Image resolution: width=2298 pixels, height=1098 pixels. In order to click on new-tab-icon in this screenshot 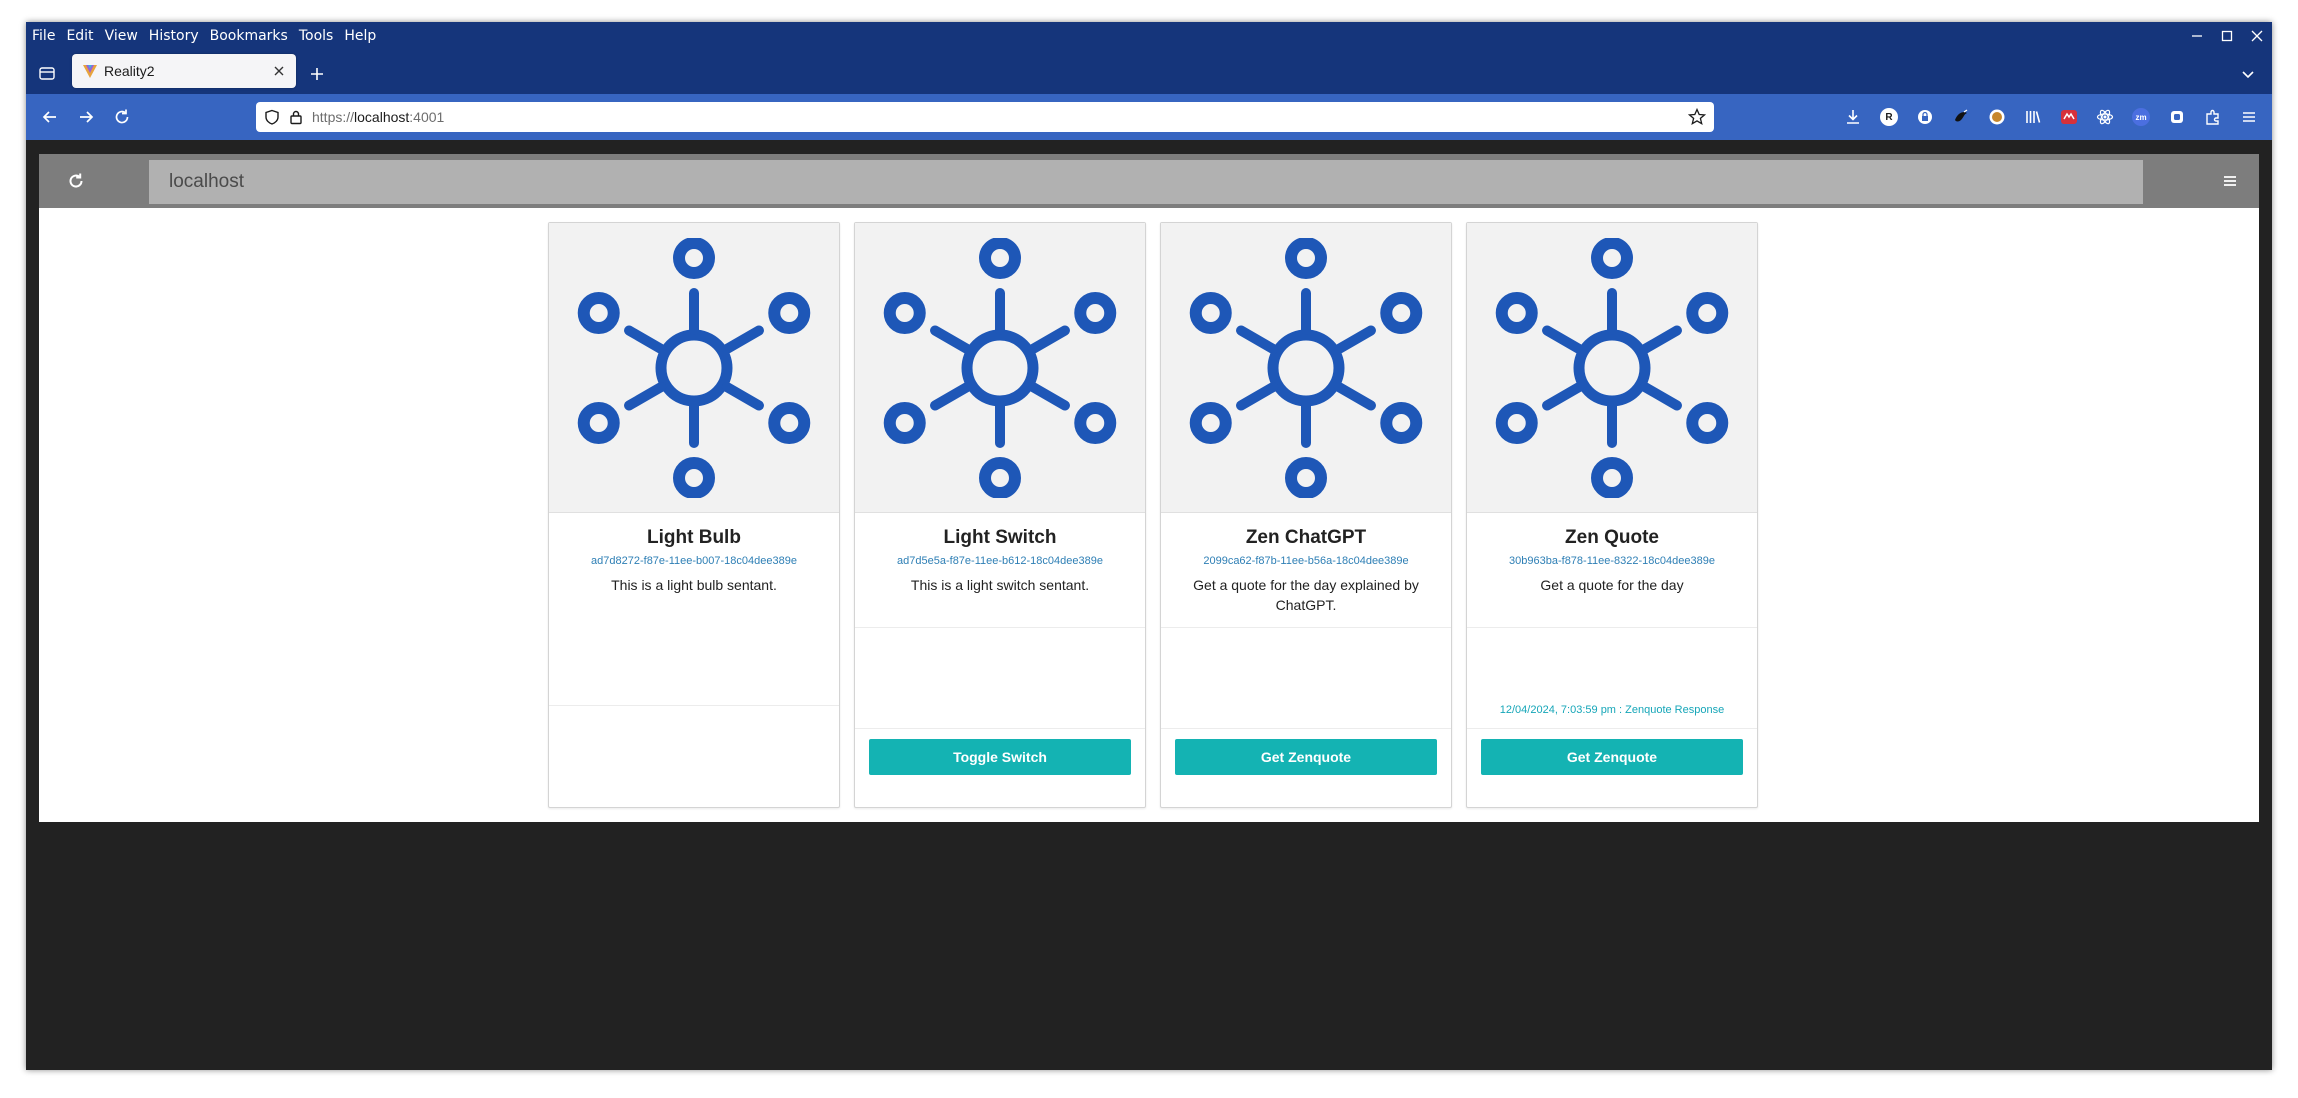, I will do `click(317, 74)`.